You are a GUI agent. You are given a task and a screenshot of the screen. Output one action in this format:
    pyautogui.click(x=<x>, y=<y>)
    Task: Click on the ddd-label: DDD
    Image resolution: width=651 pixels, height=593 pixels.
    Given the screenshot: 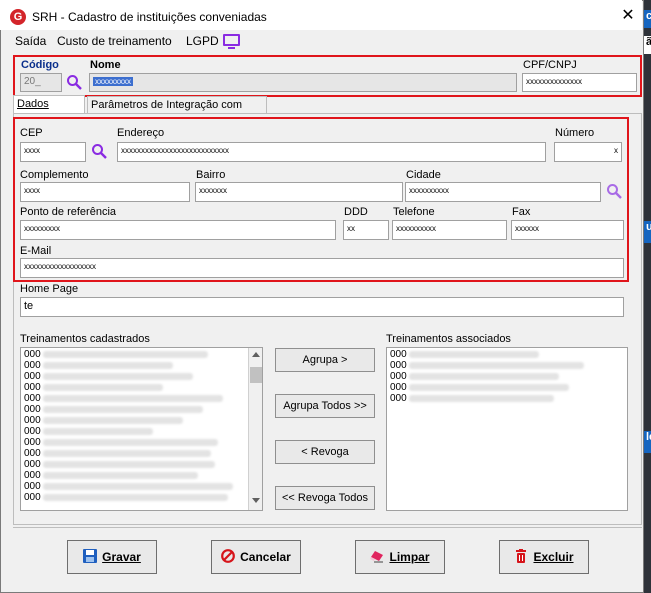 What is the action you would take?
    pyautogui.click(x=356, y=212)
    